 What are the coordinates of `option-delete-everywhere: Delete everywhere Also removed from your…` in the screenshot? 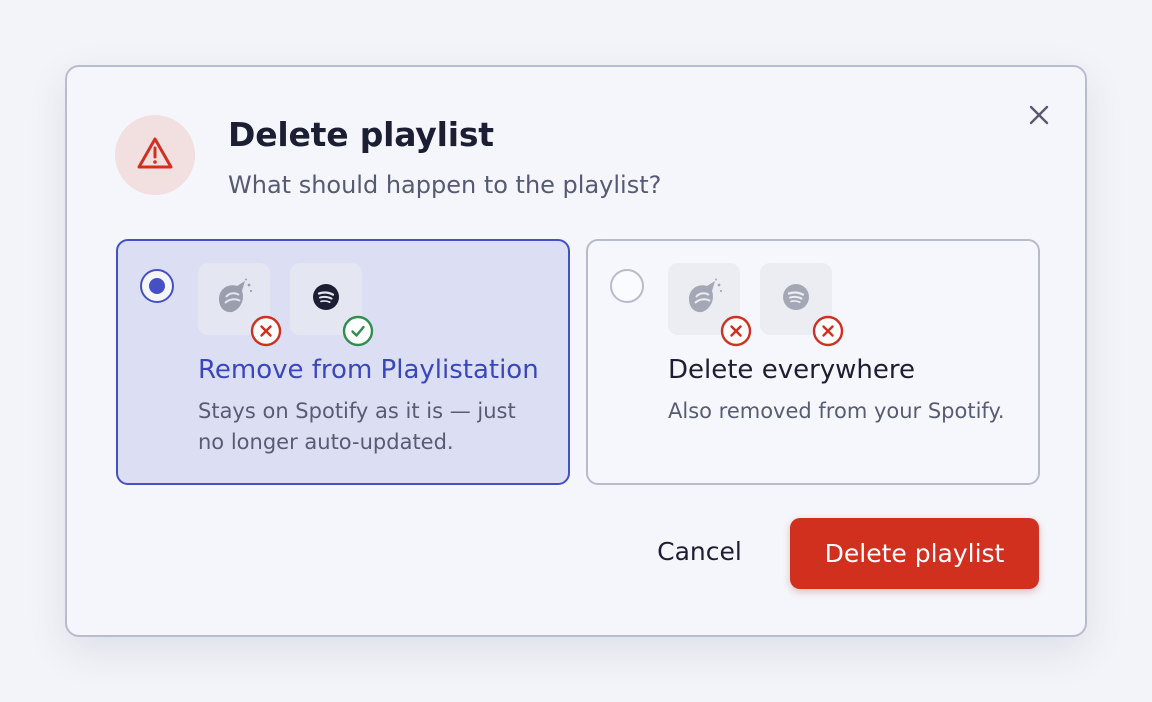 It's located at (813, 362).